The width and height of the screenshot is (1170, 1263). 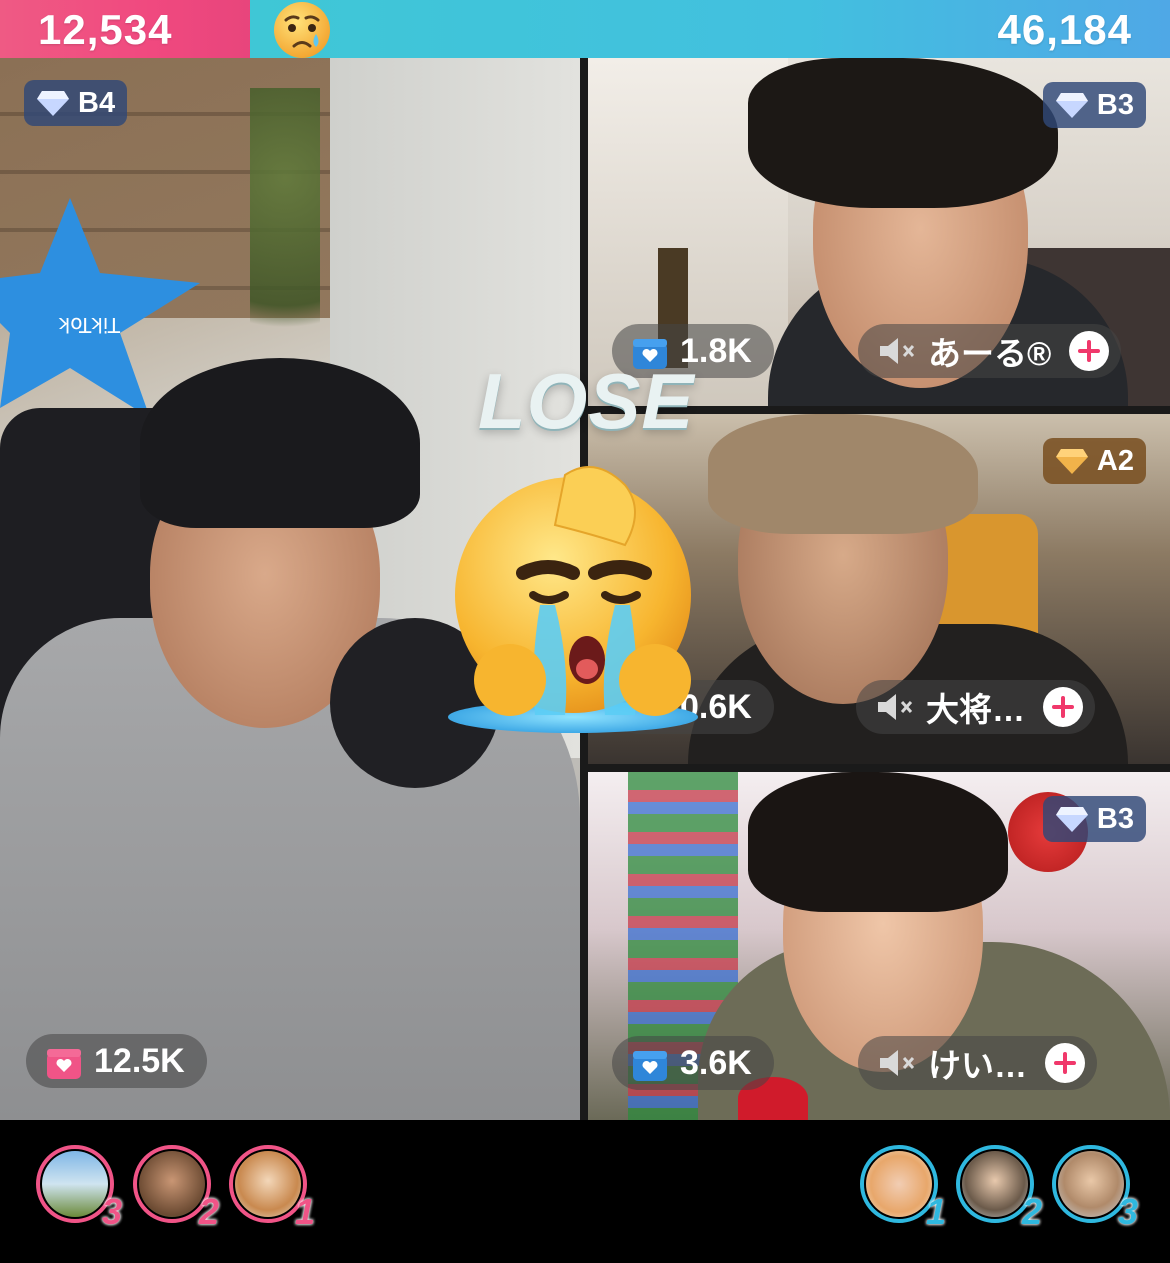 I want to click on guest3-gift-count-label: 3.6K, so click(x=716, y=1062).